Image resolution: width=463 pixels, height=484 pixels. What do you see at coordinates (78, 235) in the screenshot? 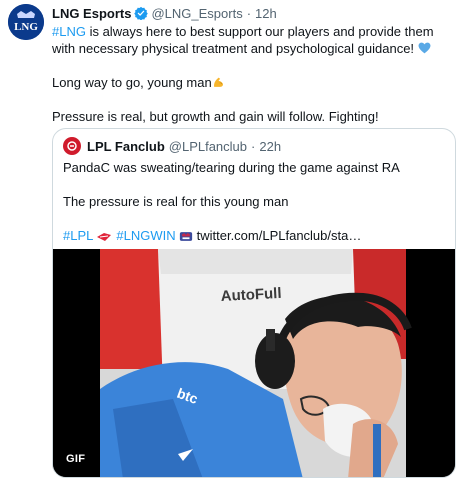
I see `hashtag-lpl: #LPL` at bounding box center [78, 235].